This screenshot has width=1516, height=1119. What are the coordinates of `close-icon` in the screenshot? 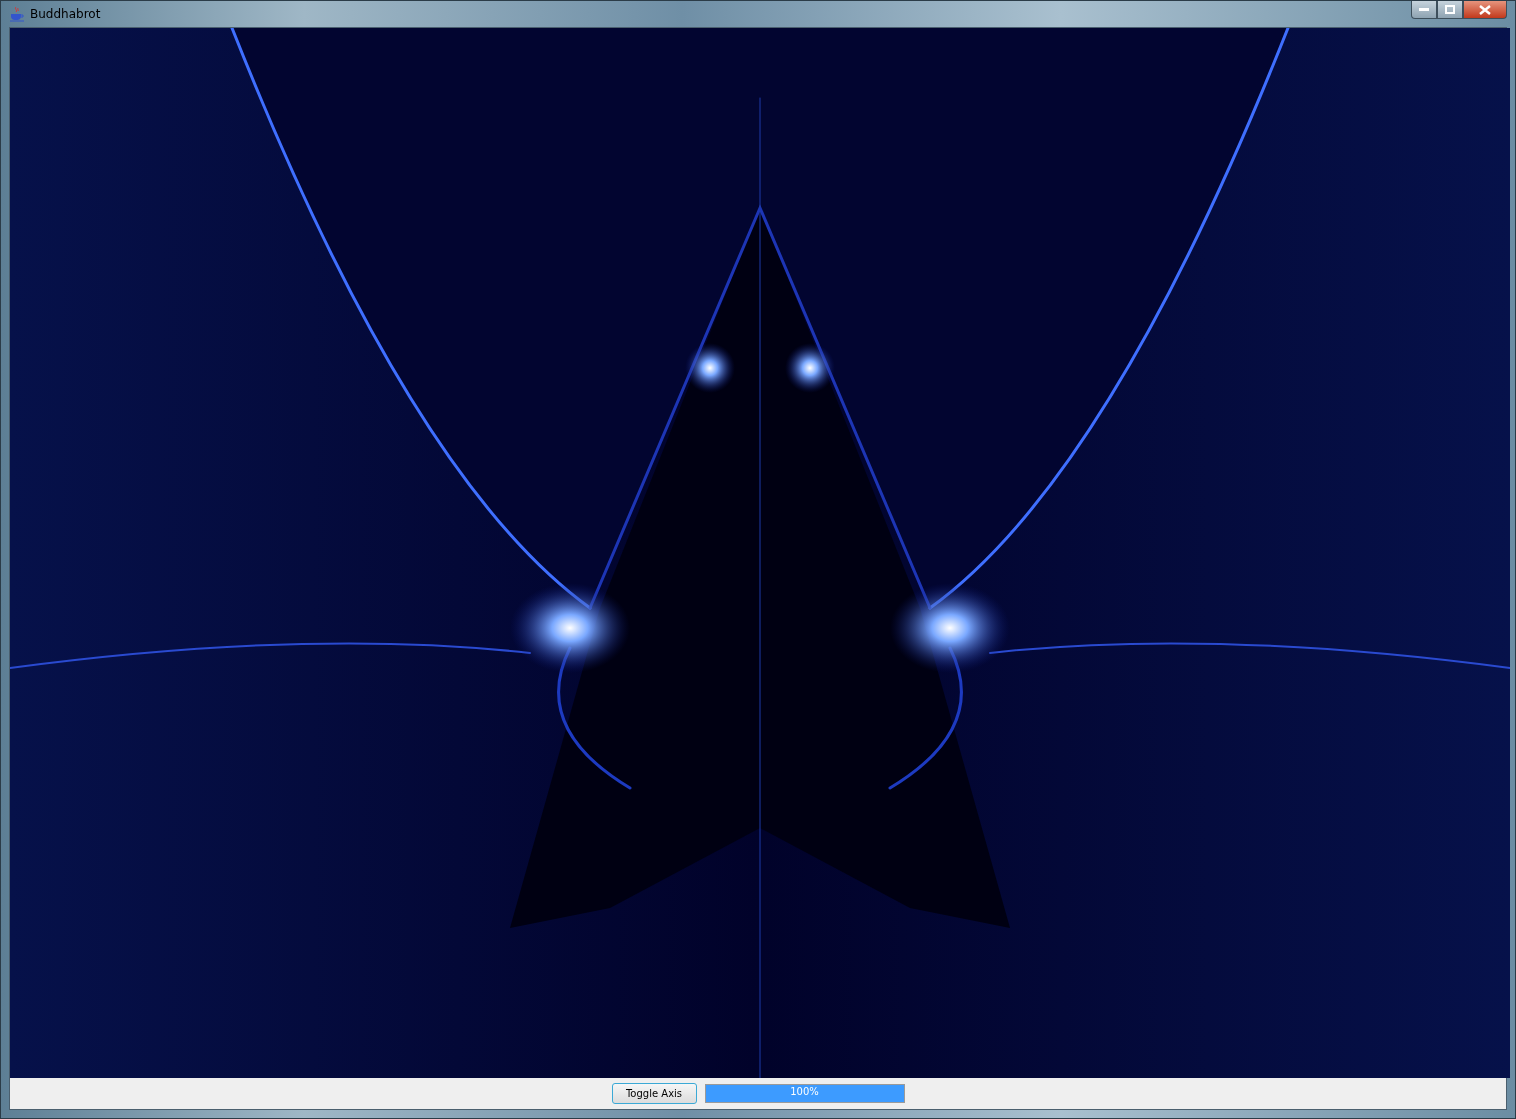 It's located at (1485, 9).